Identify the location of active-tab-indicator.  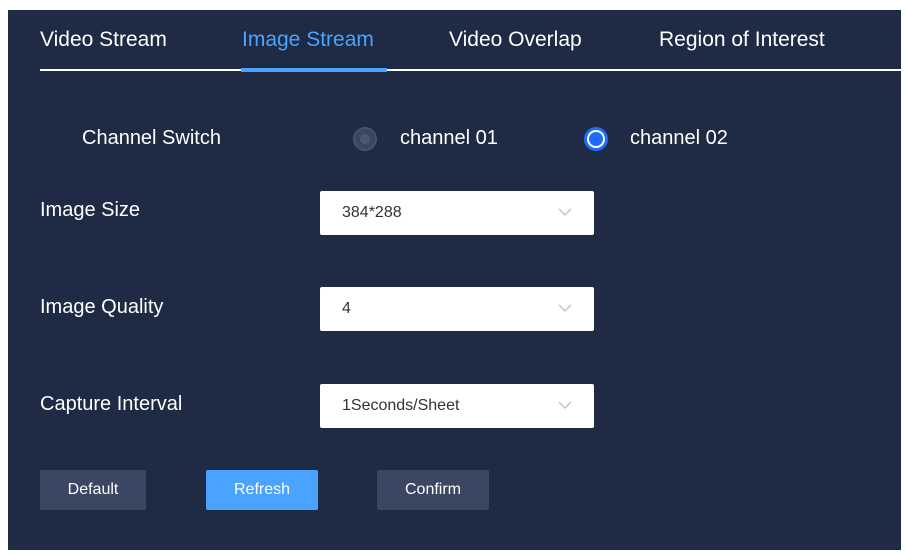
(314, 70).